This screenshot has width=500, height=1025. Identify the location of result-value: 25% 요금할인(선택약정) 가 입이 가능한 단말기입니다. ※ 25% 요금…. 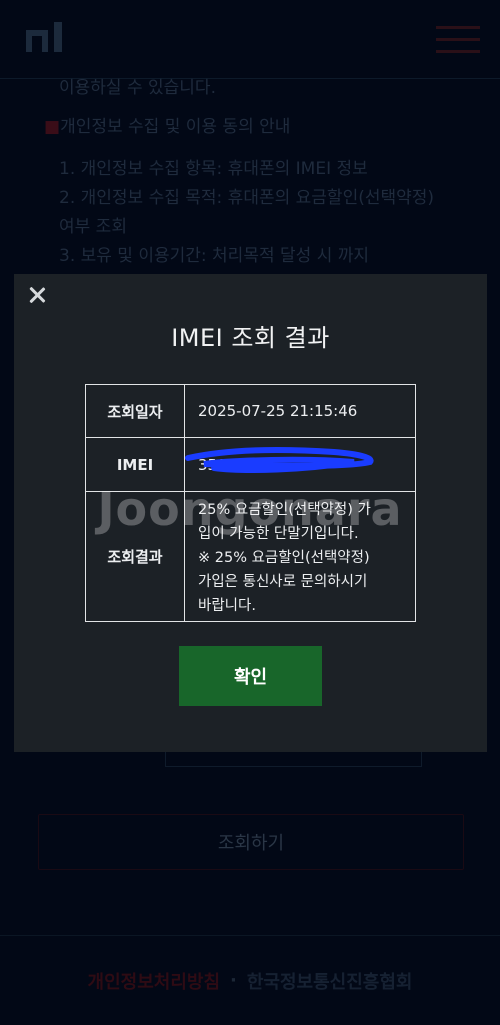
(300, 556).